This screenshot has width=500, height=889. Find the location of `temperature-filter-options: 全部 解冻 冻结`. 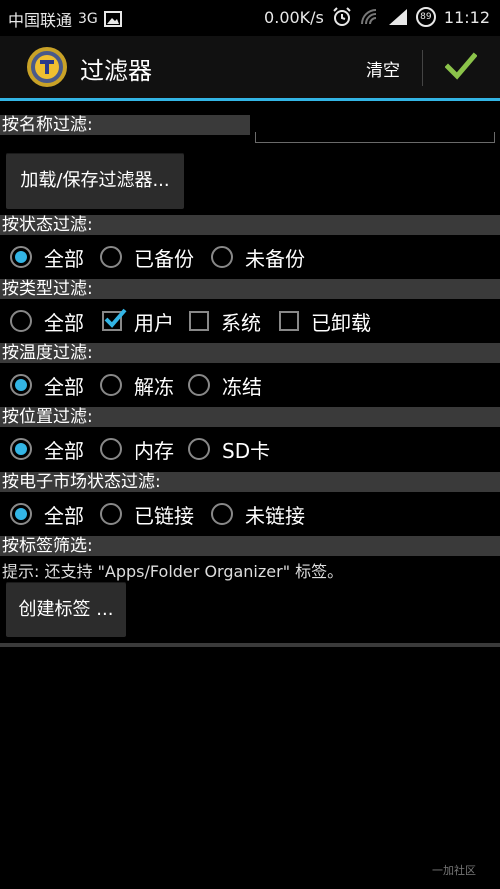

temperature-filter-options: 全部 解冻 冻结 is located at coordinates (250, 385).